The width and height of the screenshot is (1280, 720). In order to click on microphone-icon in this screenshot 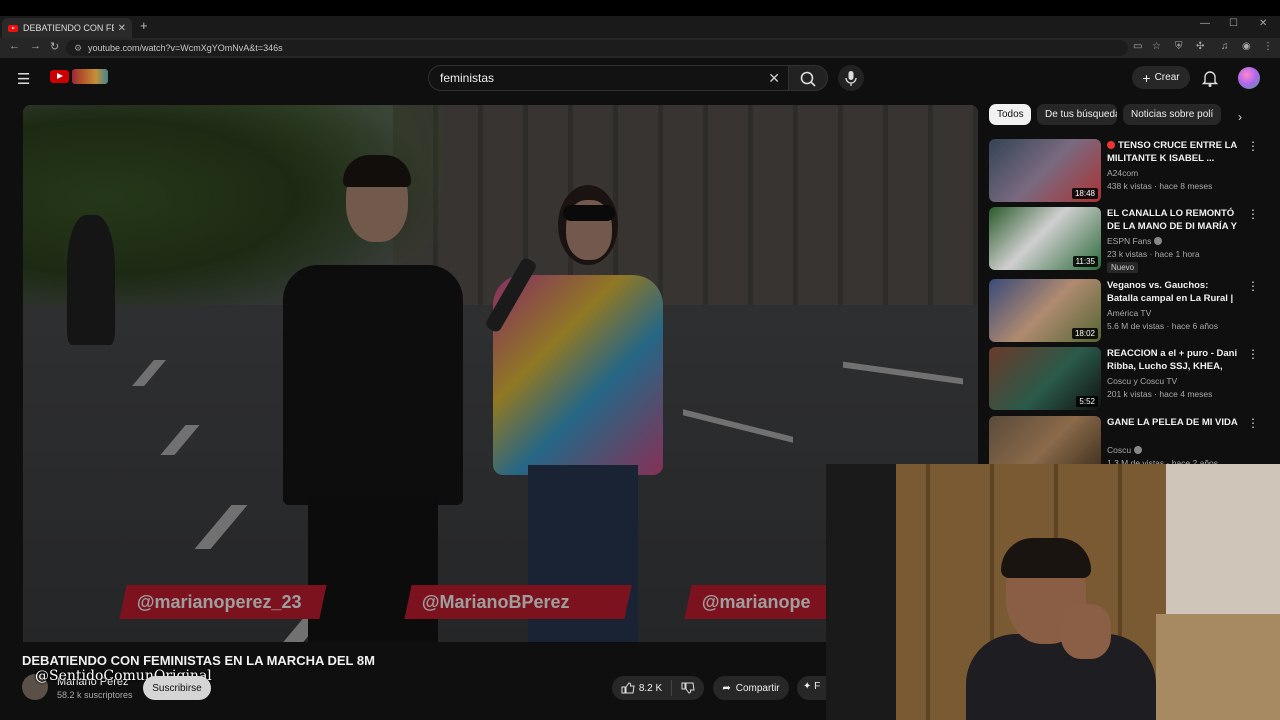, I will do `click(851, 78)`.